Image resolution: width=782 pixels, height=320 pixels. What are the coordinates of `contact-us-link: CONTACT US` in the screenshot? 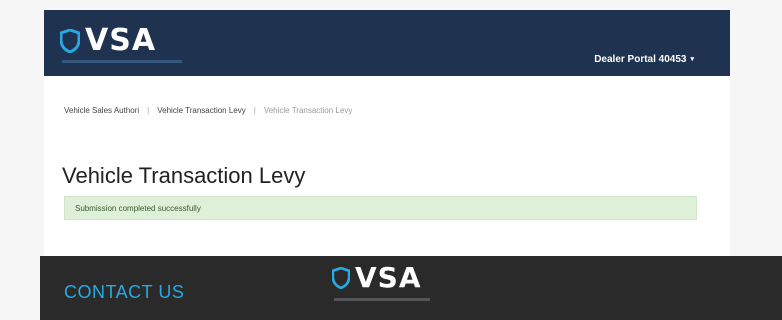 It's located at (124, 292).